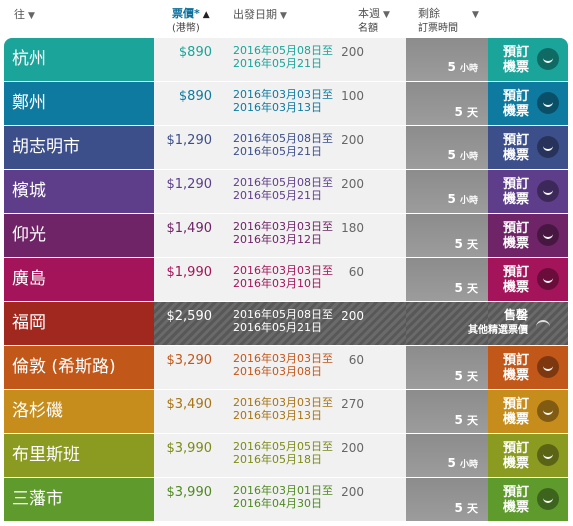  What do you see at coordinates (79, 59) in the screenshot?
I see `destination-city: 杭州` at bounding box center [79, 59].